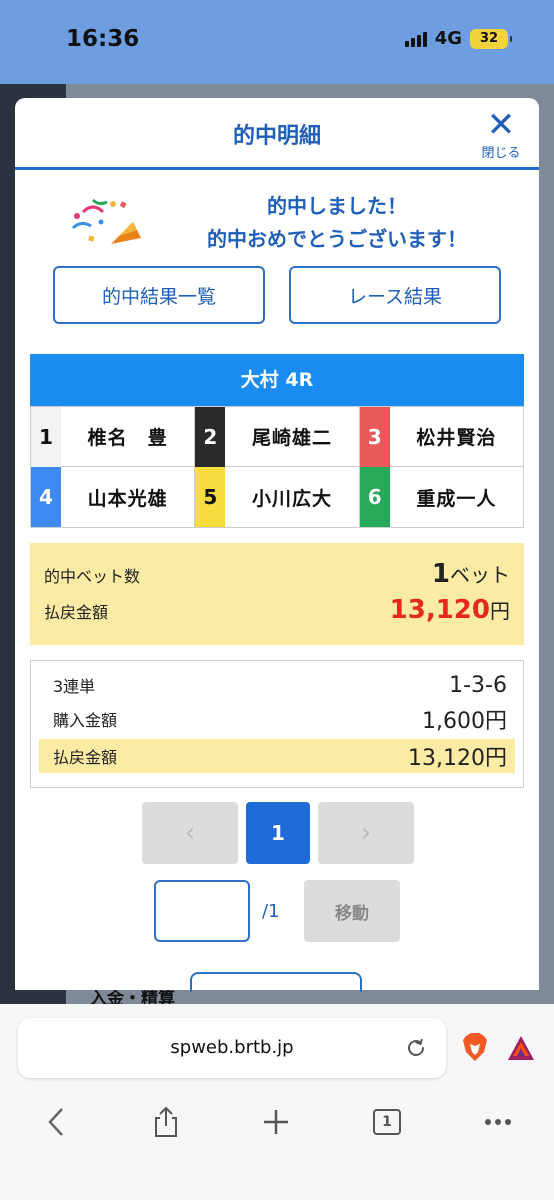 The image size is (554, 1200). Describe the element at coordinates (202, 911) in the screenshot. I see `page-number-input` at that location.